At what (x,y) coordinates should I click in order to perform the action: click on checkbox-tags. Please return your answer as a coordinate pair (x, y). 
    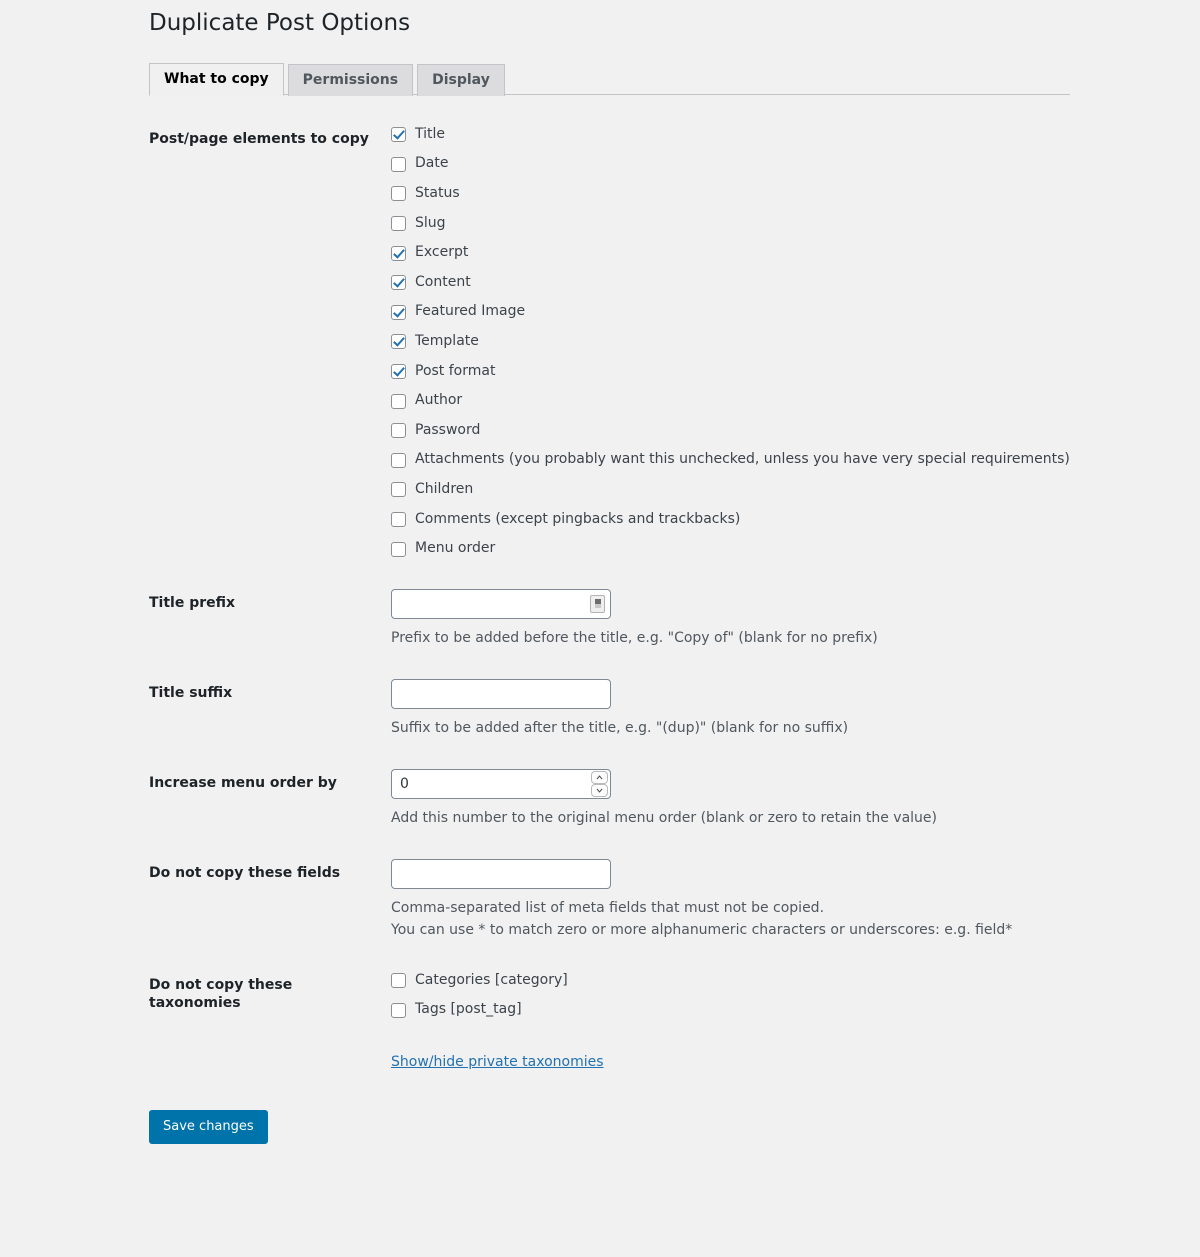
    Looking at the image, I should click on (398, 1010).